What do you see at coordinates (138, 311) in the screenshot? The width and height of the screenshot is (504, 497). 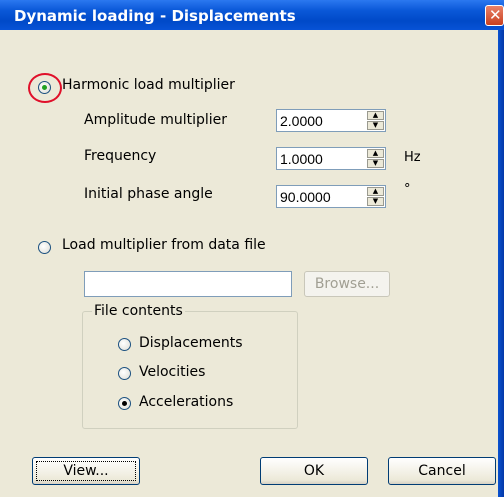 I see `file-contents-title: File contents` at bounding box center [138, 311].